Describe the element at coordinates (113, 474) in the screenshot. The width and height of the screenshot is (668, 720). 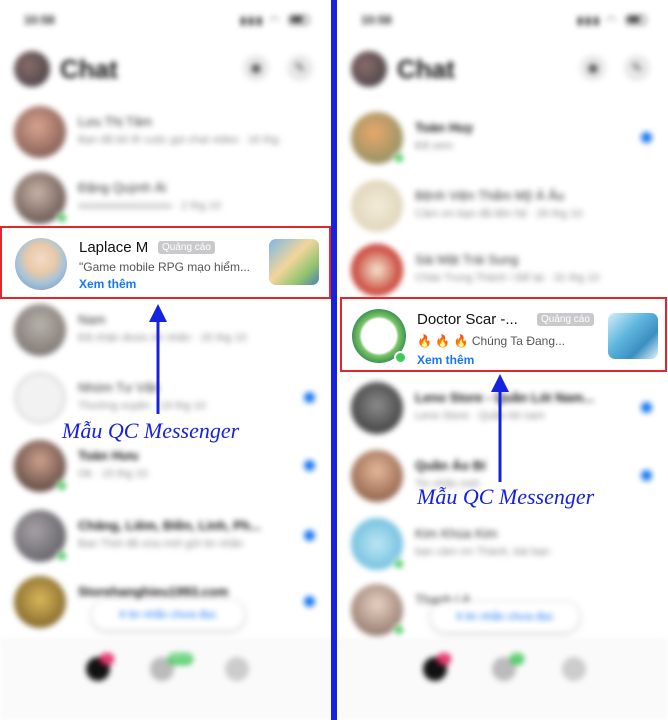
I see `chat-snippet: Ok · 15 thg 10` at that location.